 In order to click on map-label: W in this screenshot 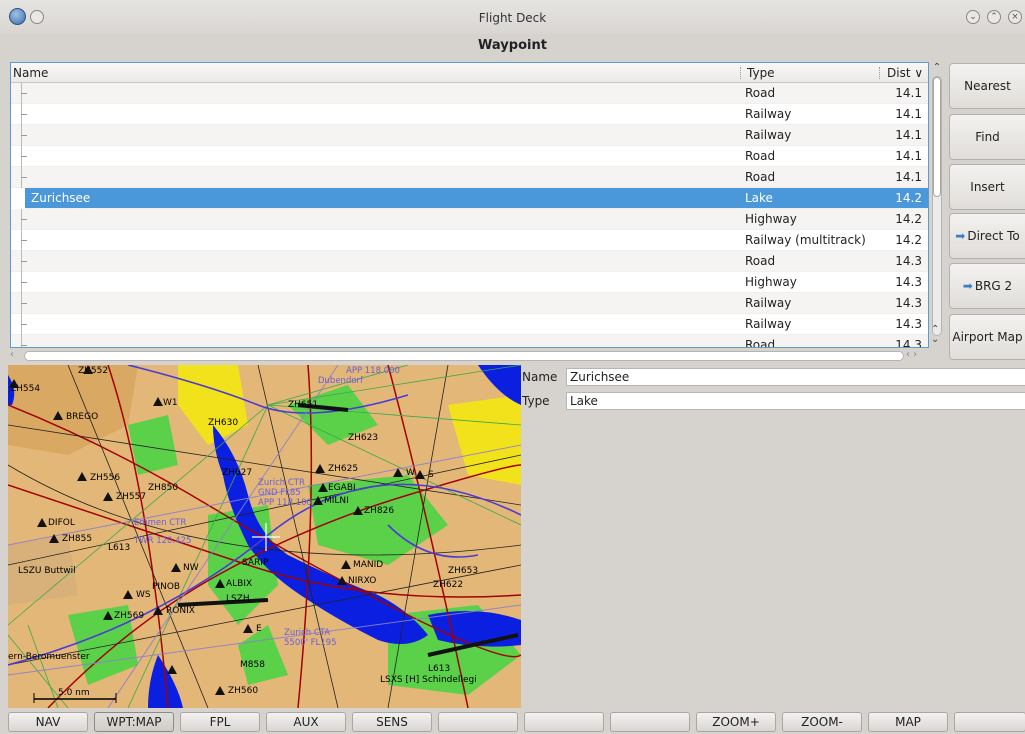, I will do `click(410, 473)`.